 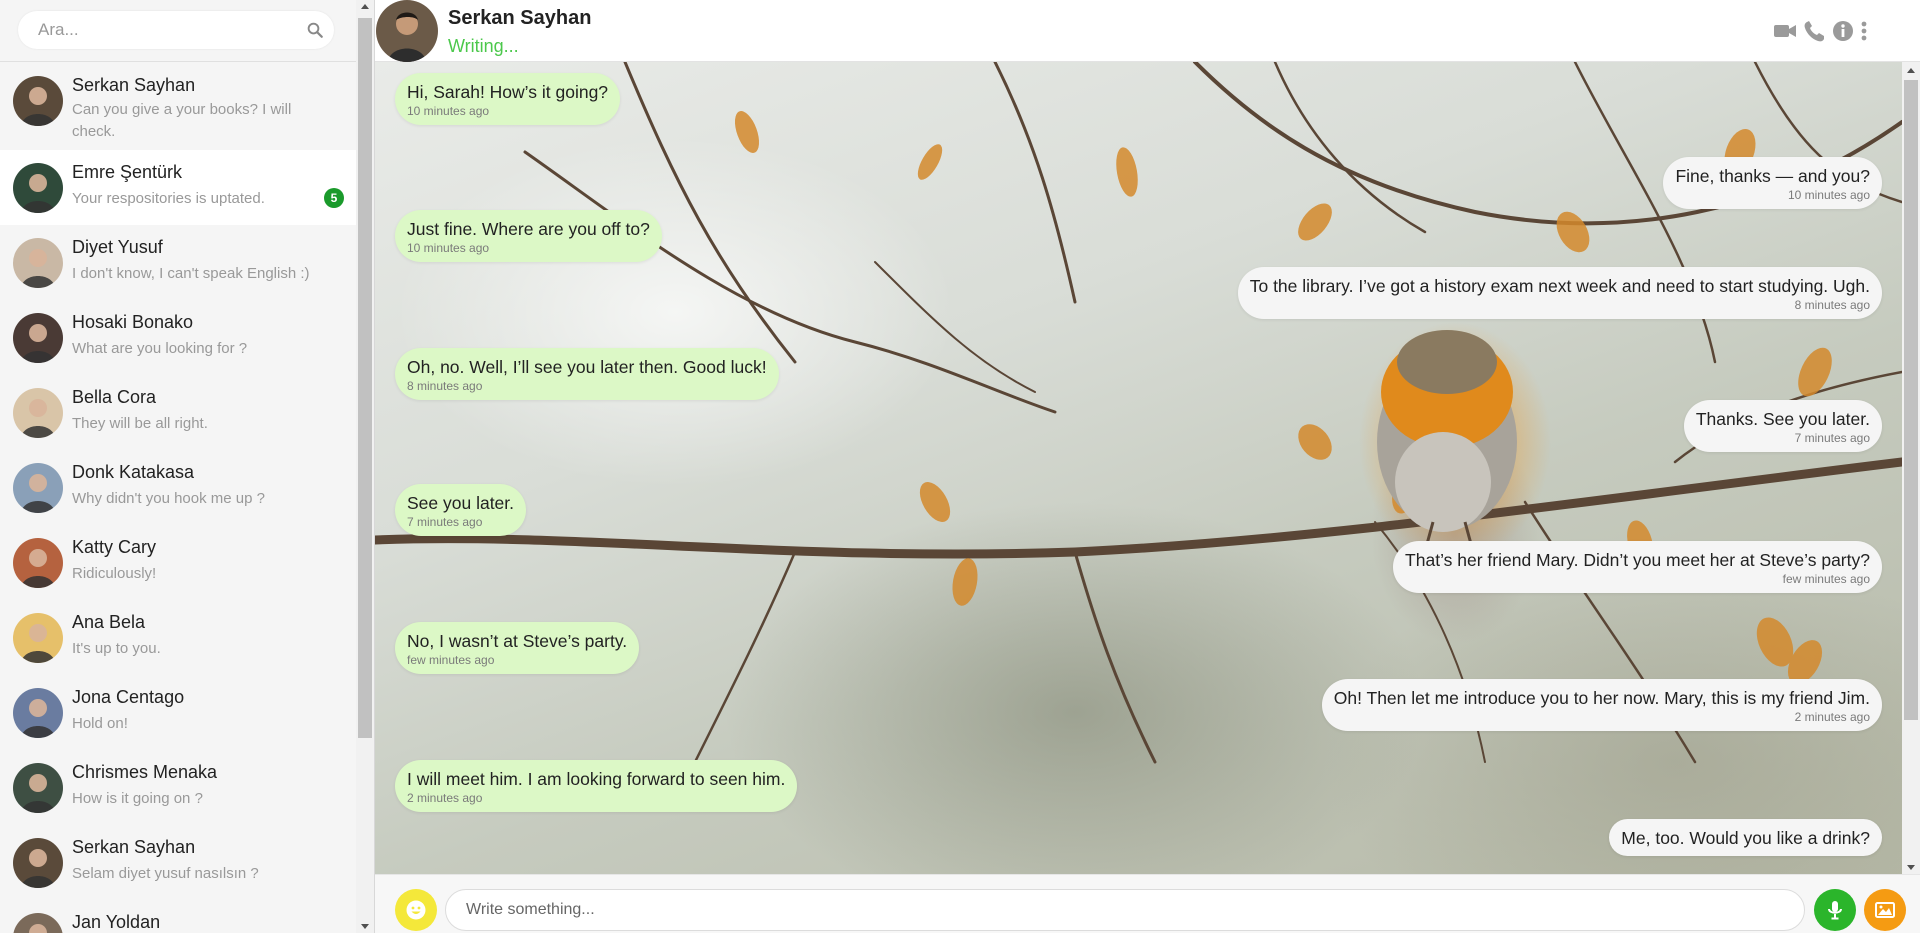 I want to click on send-image-button, so click(x=1885, y=910).